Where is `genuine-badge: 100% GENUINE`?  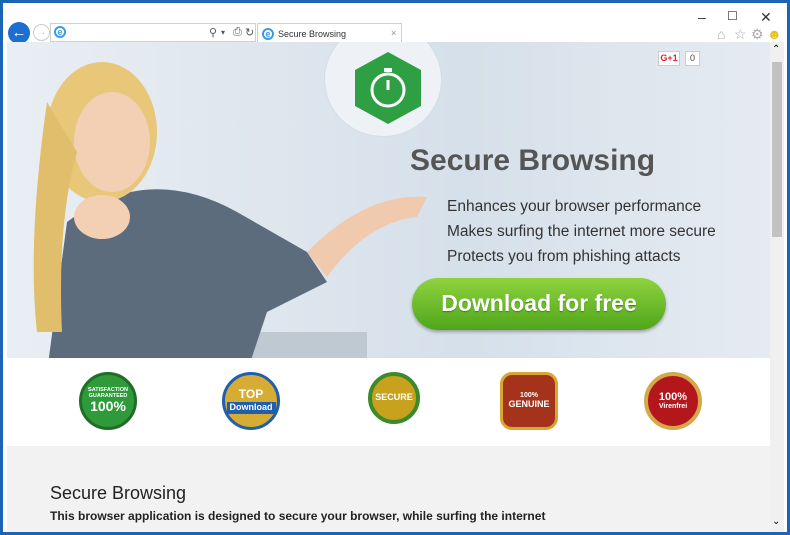 genuine-badge: 100% GENUINE is located at coordinates (529, 401).